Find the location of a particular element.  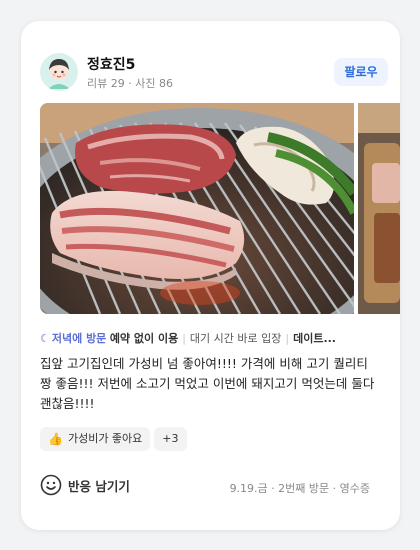

user-name: 정효진5 is located at coordinates (111, 64).